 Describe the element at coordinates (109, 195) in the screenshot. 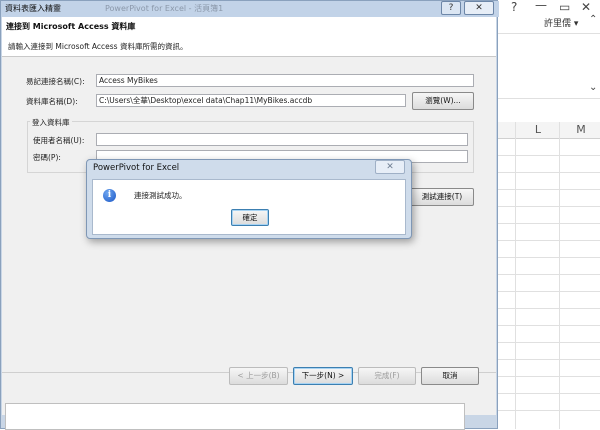

I see `info-icon: i` at that location.